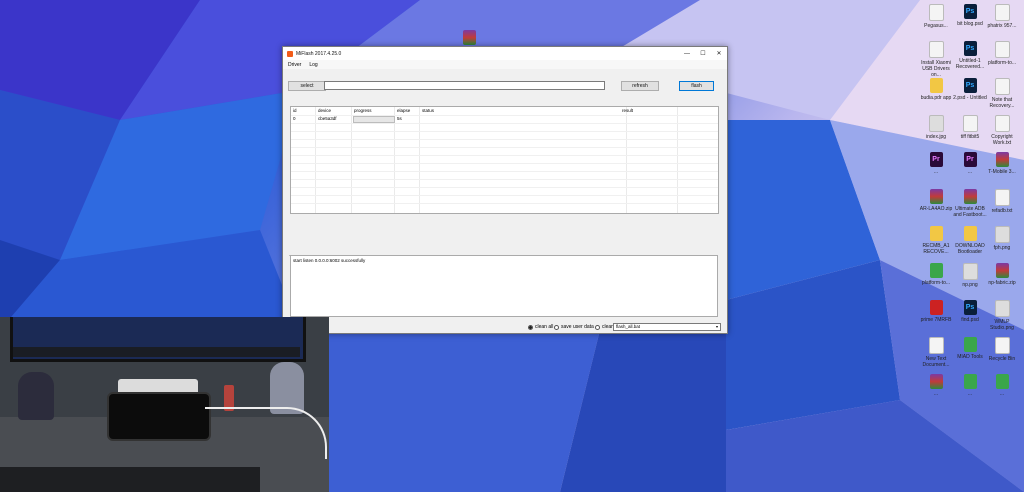 This screenshot has width=1024, height=492. Describe the element at coordinates (640, 86) in the screenshot. I see `refresh-button: refresh` at that location.